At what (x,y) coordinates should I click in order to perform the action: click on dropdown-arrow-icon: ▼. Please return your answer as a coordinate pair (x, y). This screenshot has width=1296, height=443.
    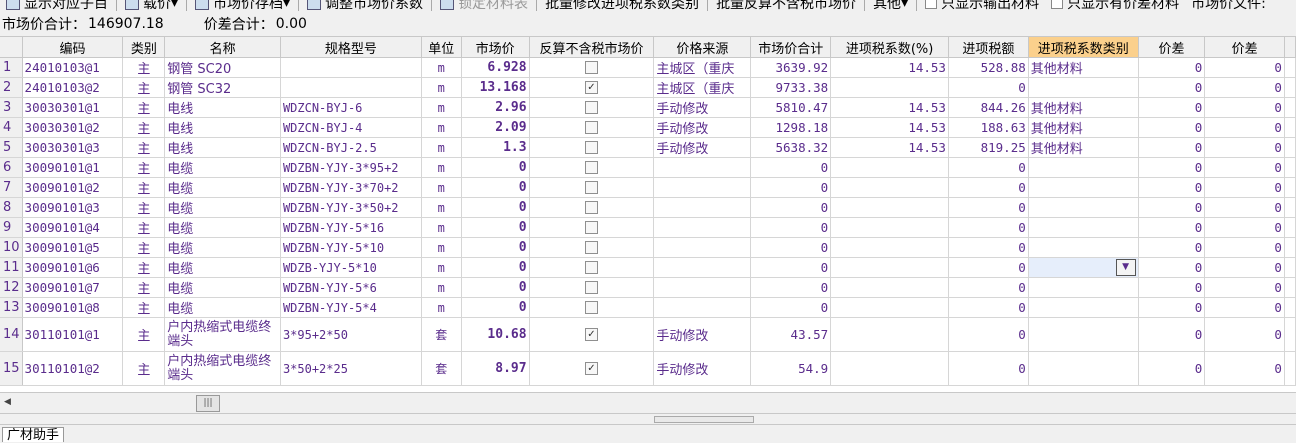
    Looking at the image, I should click on (1125, 267).